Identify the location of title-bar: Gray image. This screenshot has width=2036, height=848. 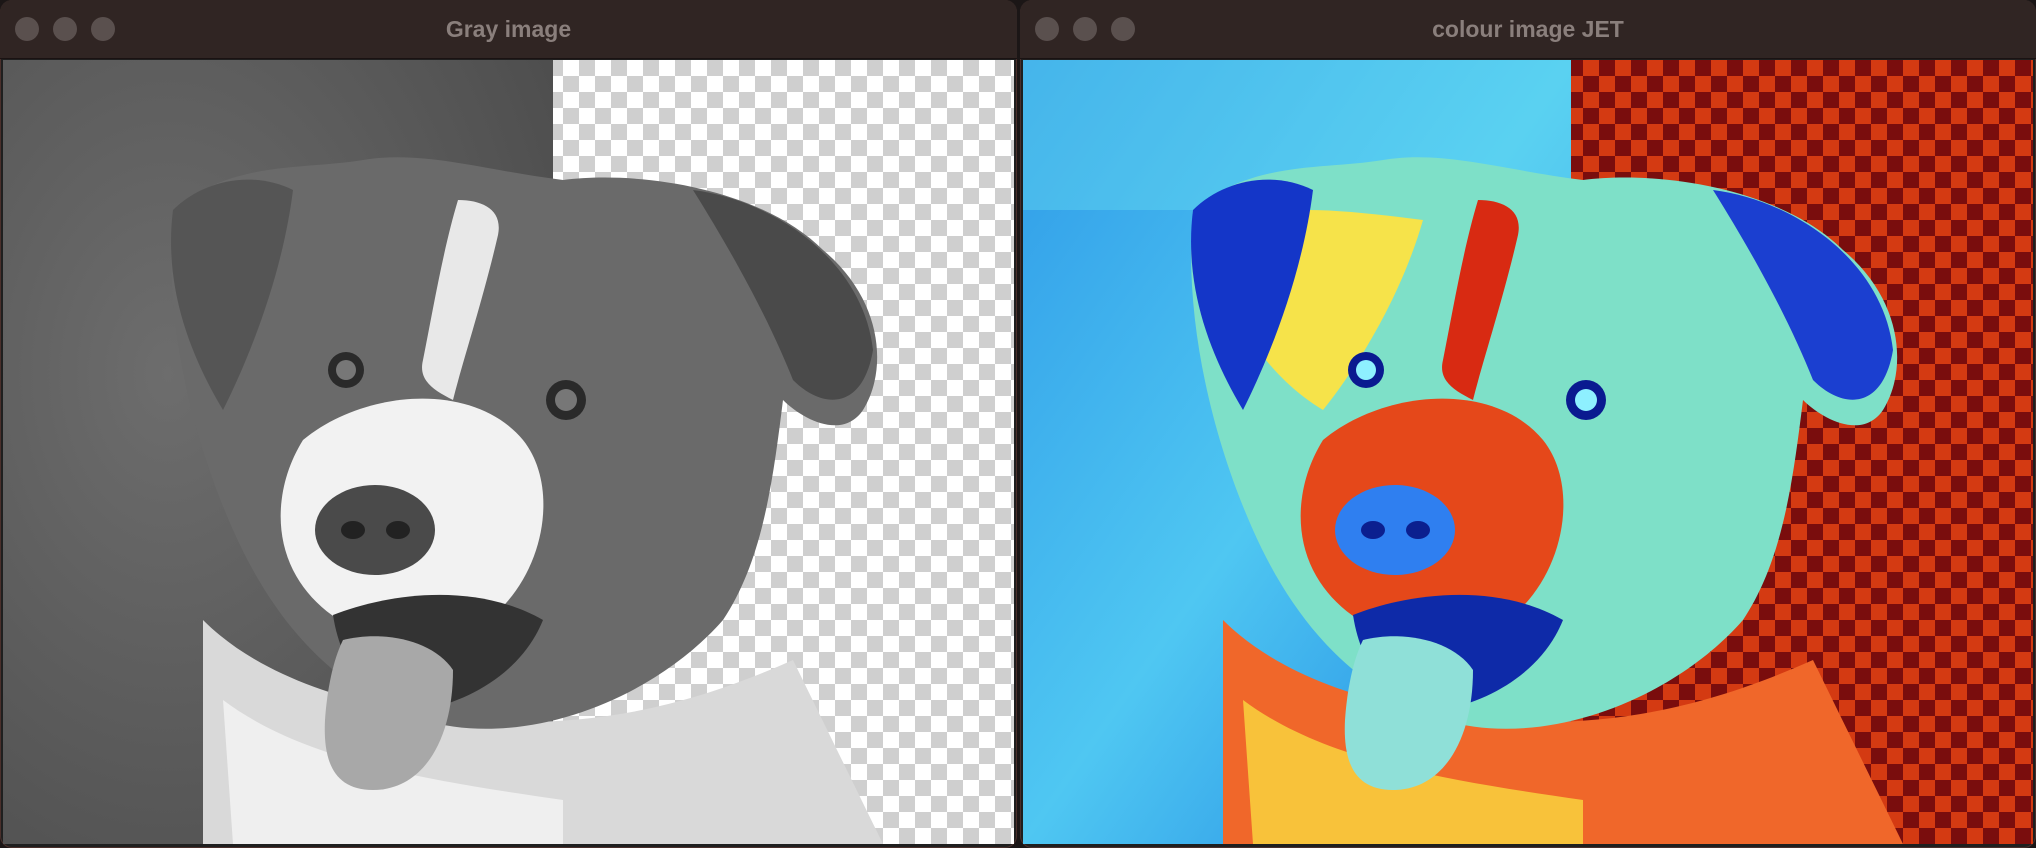
(508, 29).